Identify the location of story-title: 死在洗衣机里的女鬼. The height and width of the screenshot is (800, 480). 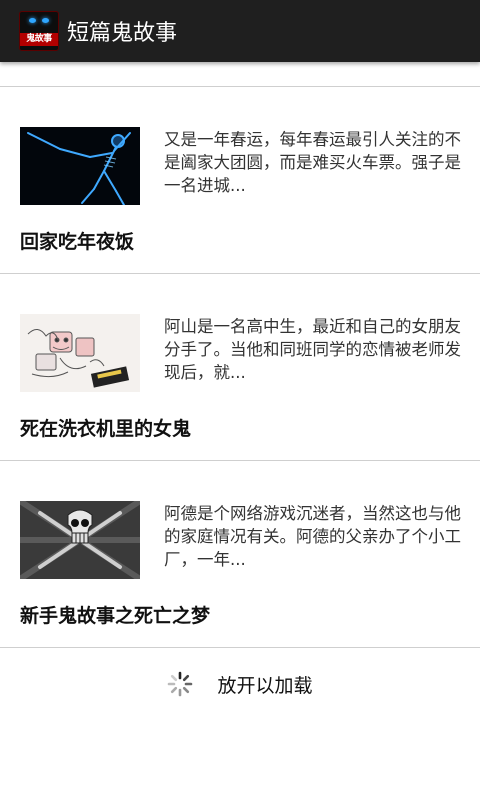
(105, 427).